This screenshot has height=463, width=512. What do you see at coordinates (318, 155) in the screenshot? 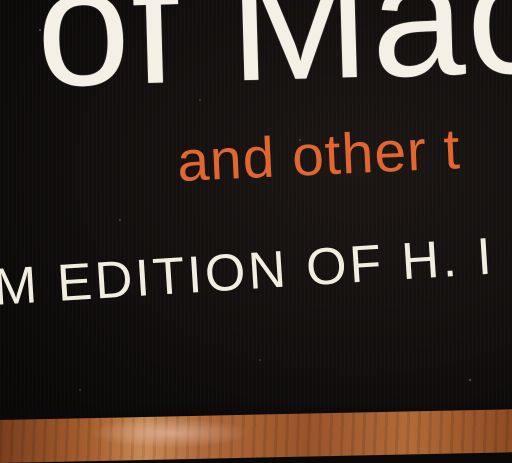
I see `book-subtitle-text: and other t` at bounding box center [318, 155].